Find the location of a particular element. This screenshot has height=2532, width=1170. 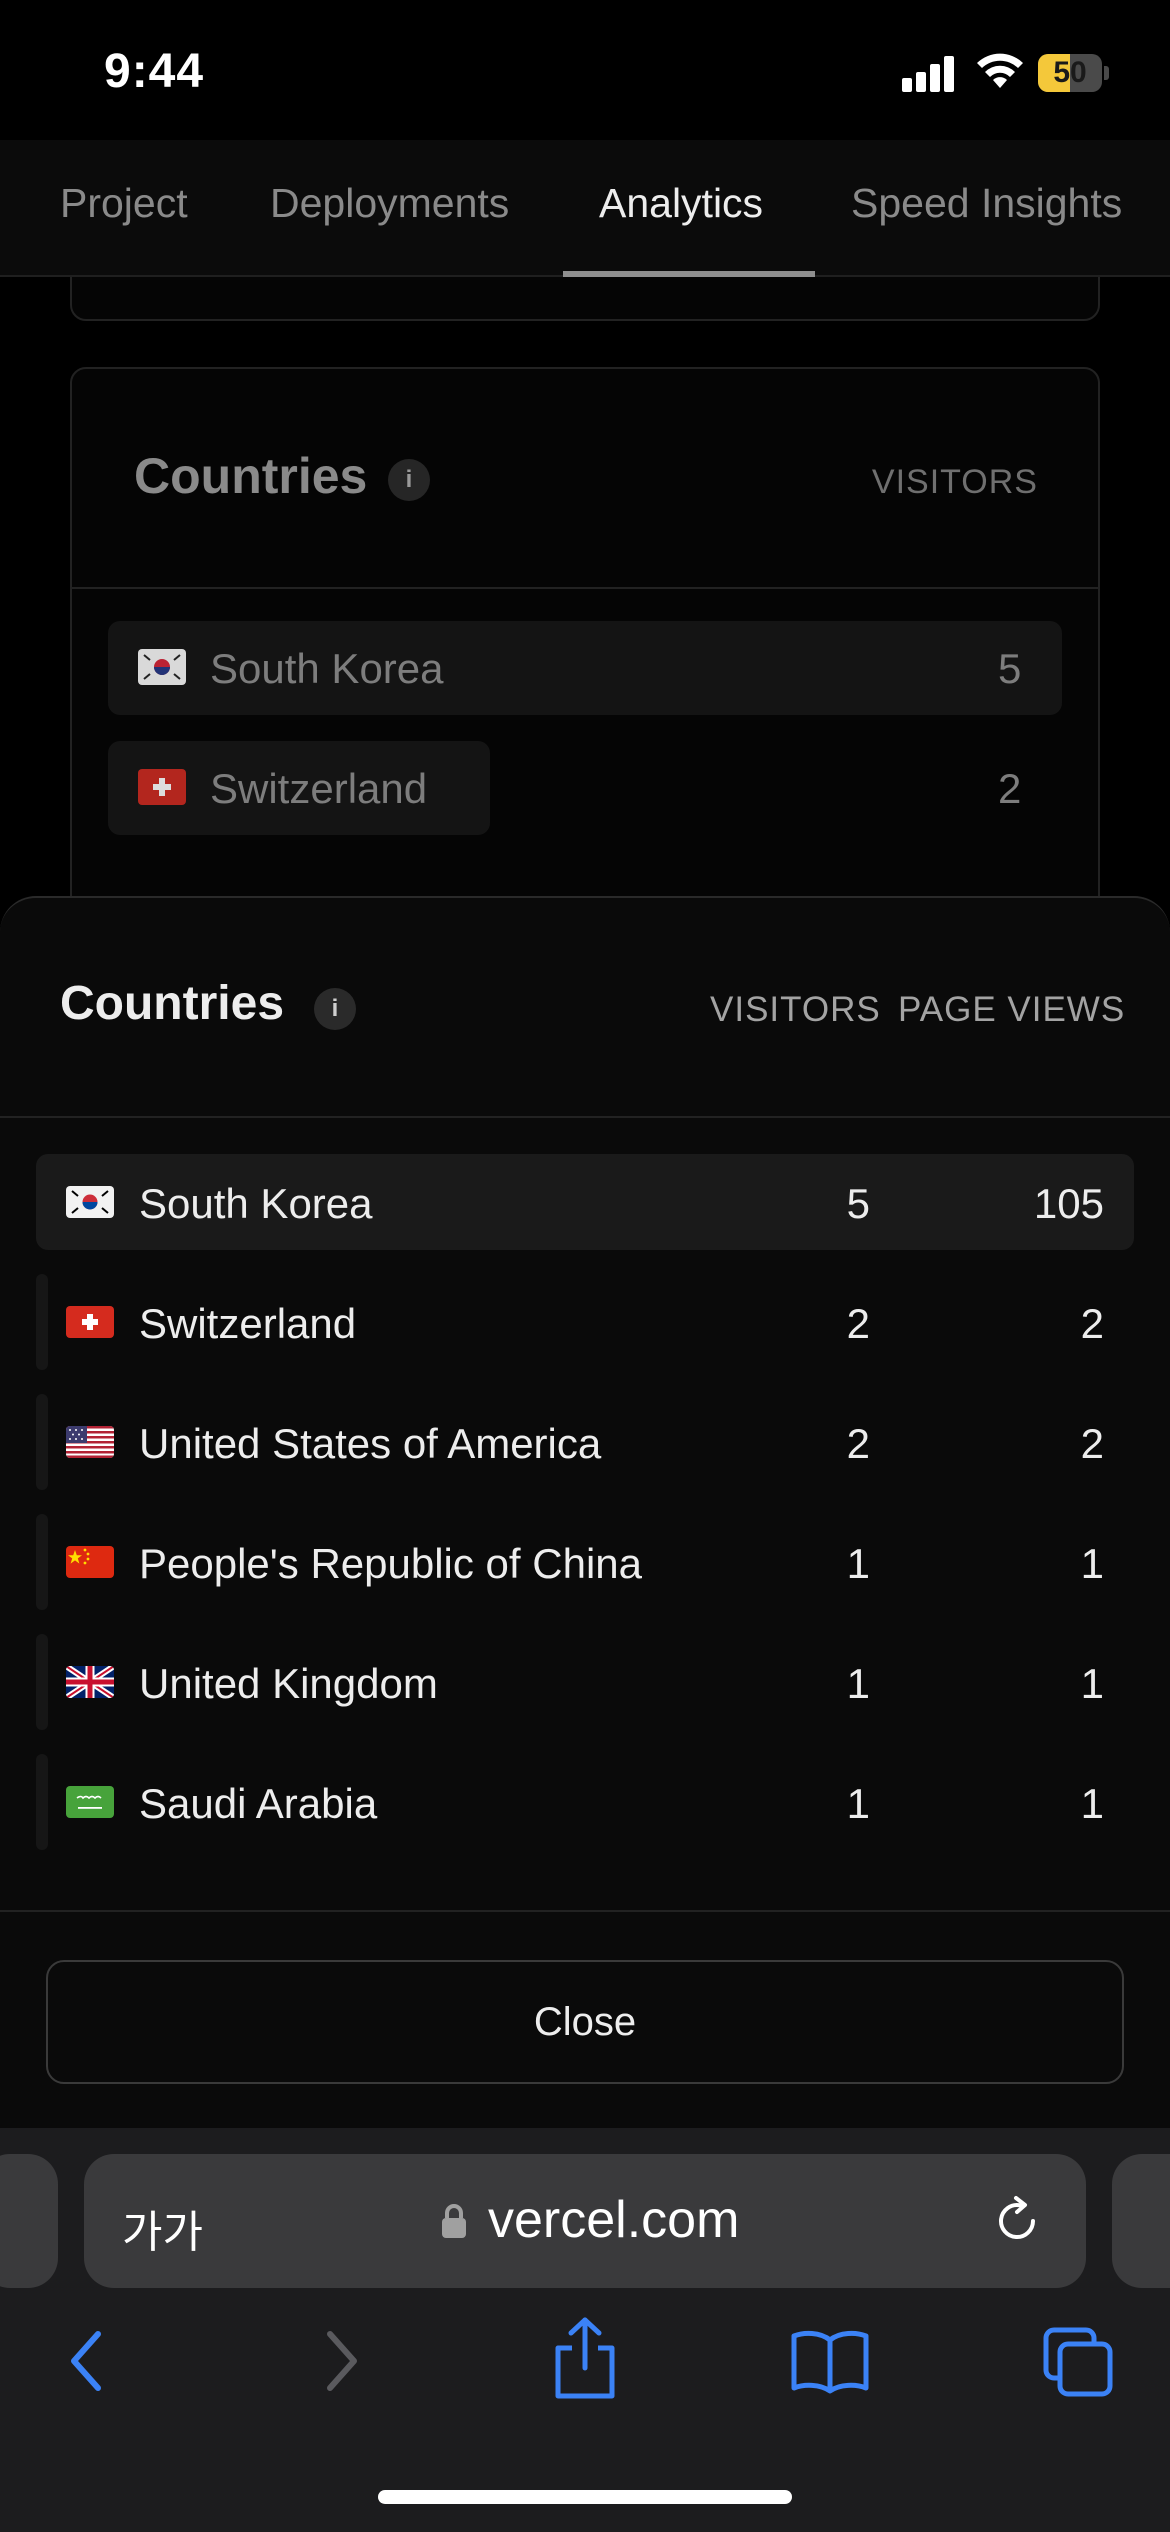

list-item: Switzerland 2 is located at coordinates (585, 788).